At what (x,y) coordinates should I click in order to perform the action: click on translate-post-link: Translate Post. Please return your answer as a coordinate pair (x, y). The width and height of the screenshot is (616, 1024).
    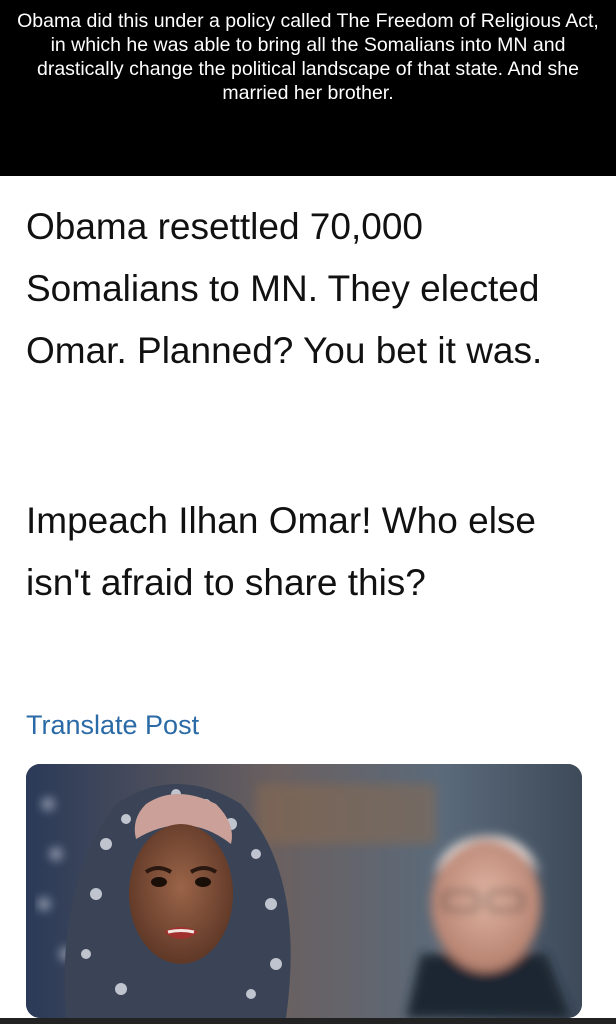
    Looking at the image, I should click on (112, 725).